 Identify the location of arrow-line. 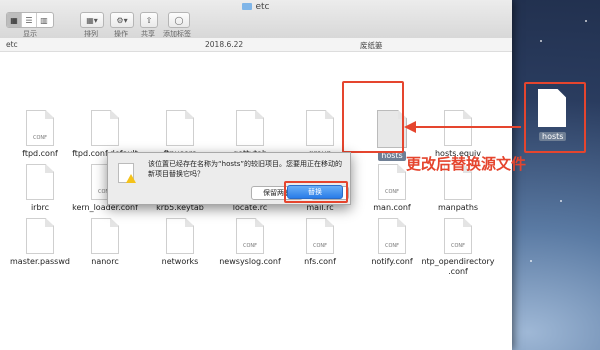
(468, 127).